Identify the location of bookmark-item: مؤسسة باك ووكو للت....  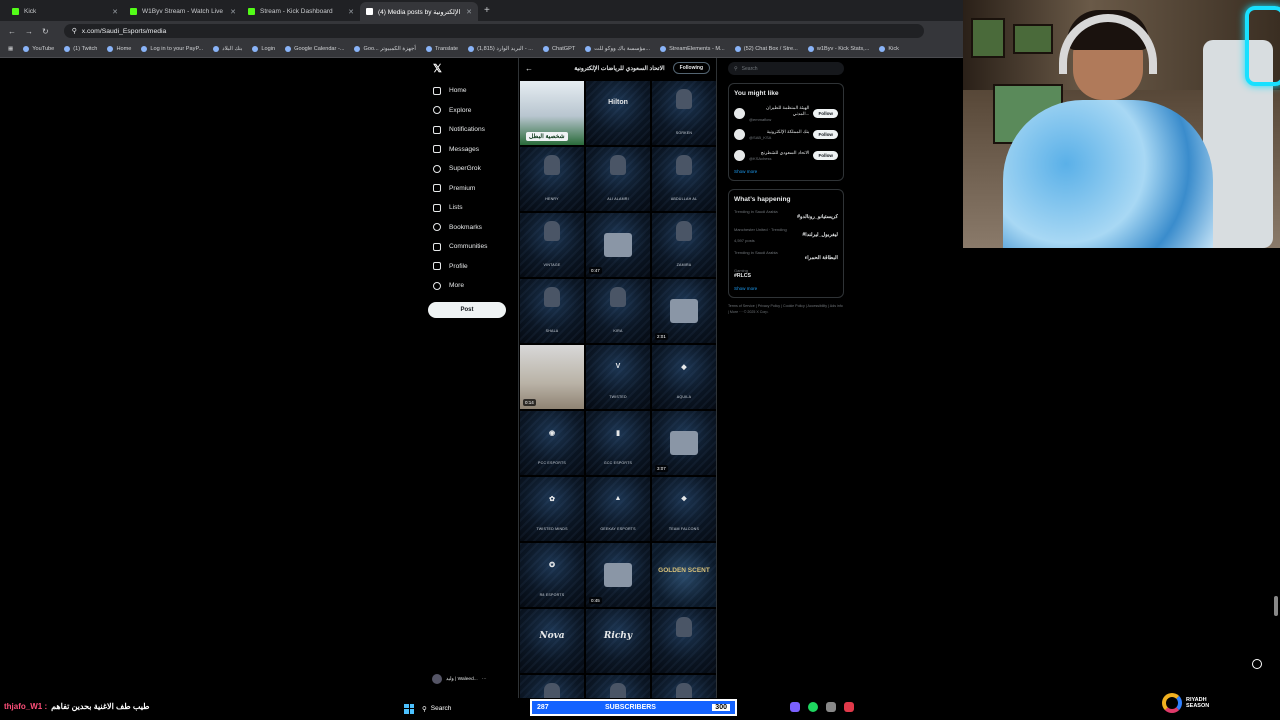
(617, 49).